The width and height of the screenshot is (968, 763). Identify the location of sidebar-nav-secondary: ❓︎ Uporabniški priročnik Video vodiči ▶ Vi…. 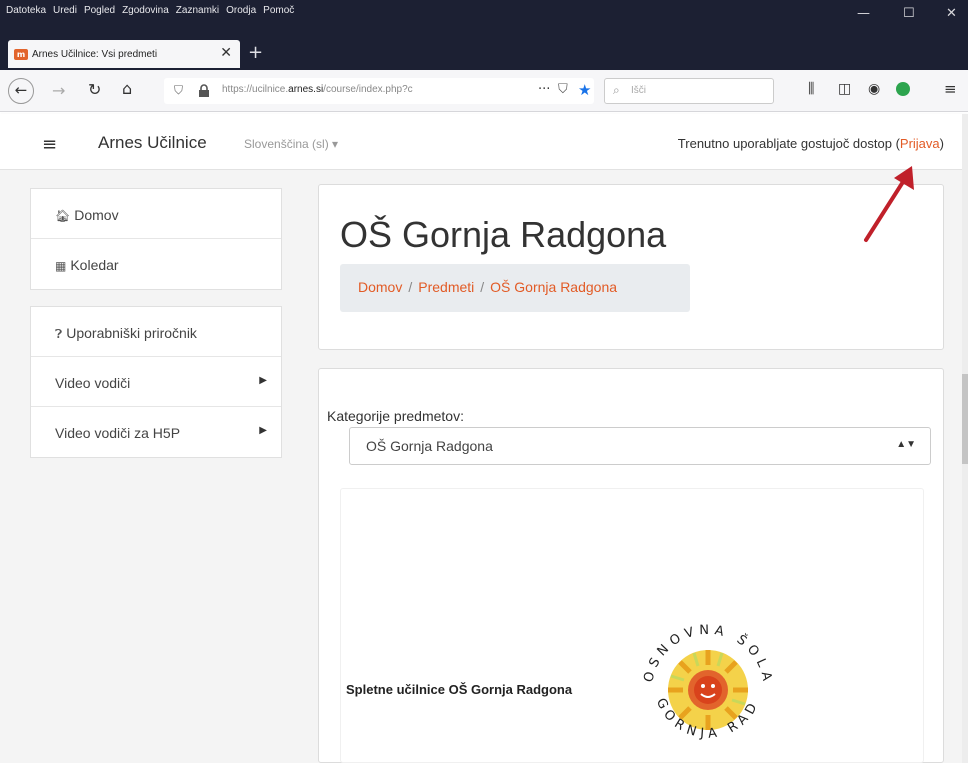
(156, 382).